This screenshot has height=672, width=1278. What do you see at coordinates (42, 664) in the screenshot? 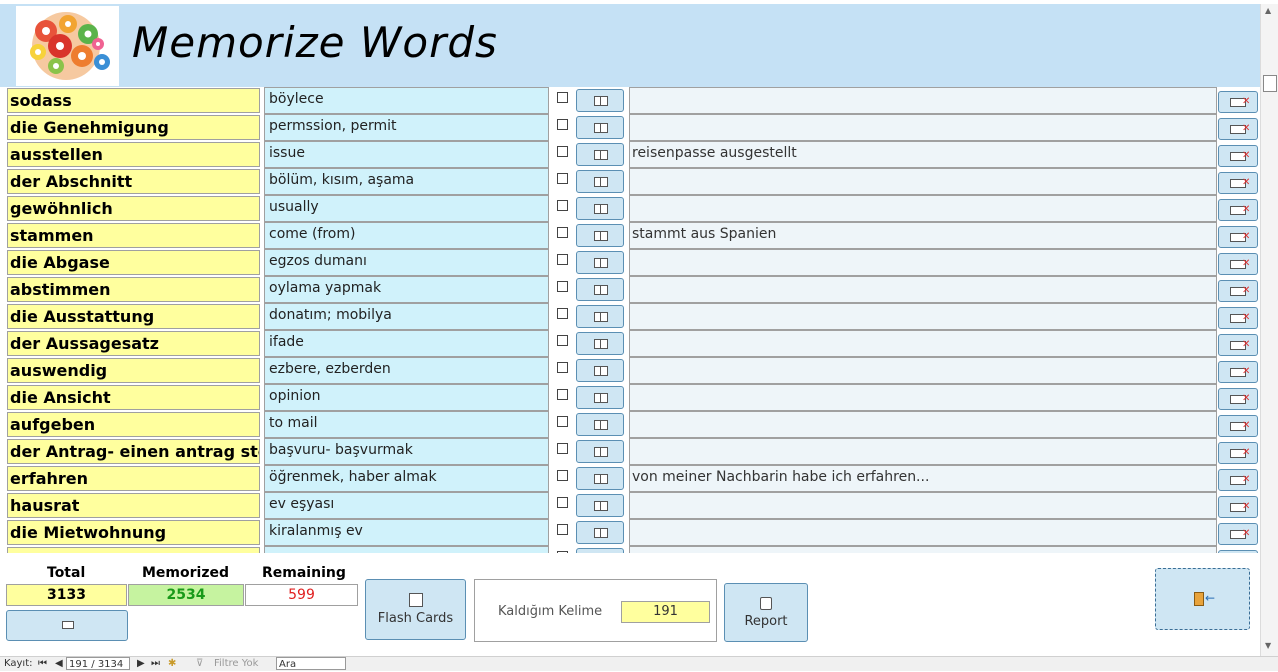
I see `first-record-icon: ⏮` at bounding box center [42, 664].